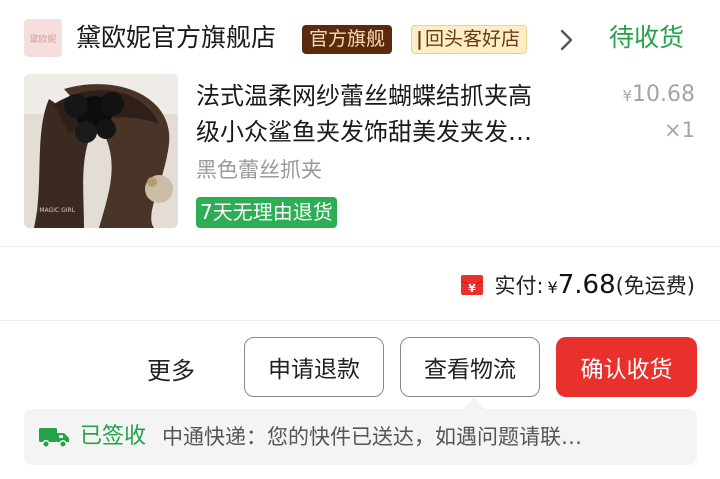 The height and width of the screenshot is (479, 720). Describe the element at coordinates (43, 38) in the screenshot. I see `shop-logo: 黛欧妮` at that location.